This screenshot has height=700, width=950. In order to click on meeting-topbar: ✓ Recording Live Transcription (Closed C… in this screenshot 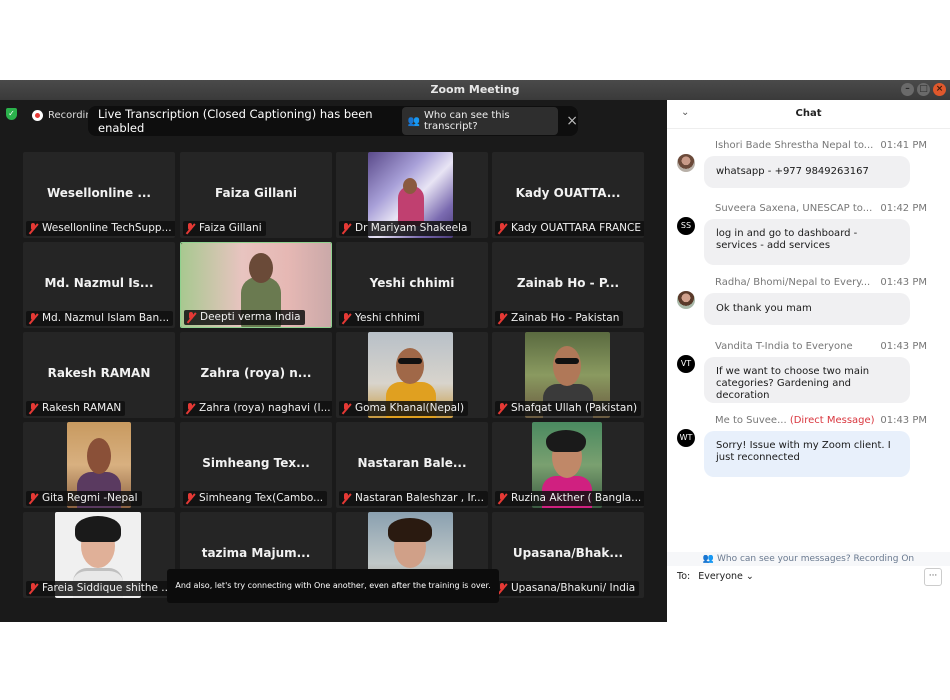, I will do `click(333, 118)`.